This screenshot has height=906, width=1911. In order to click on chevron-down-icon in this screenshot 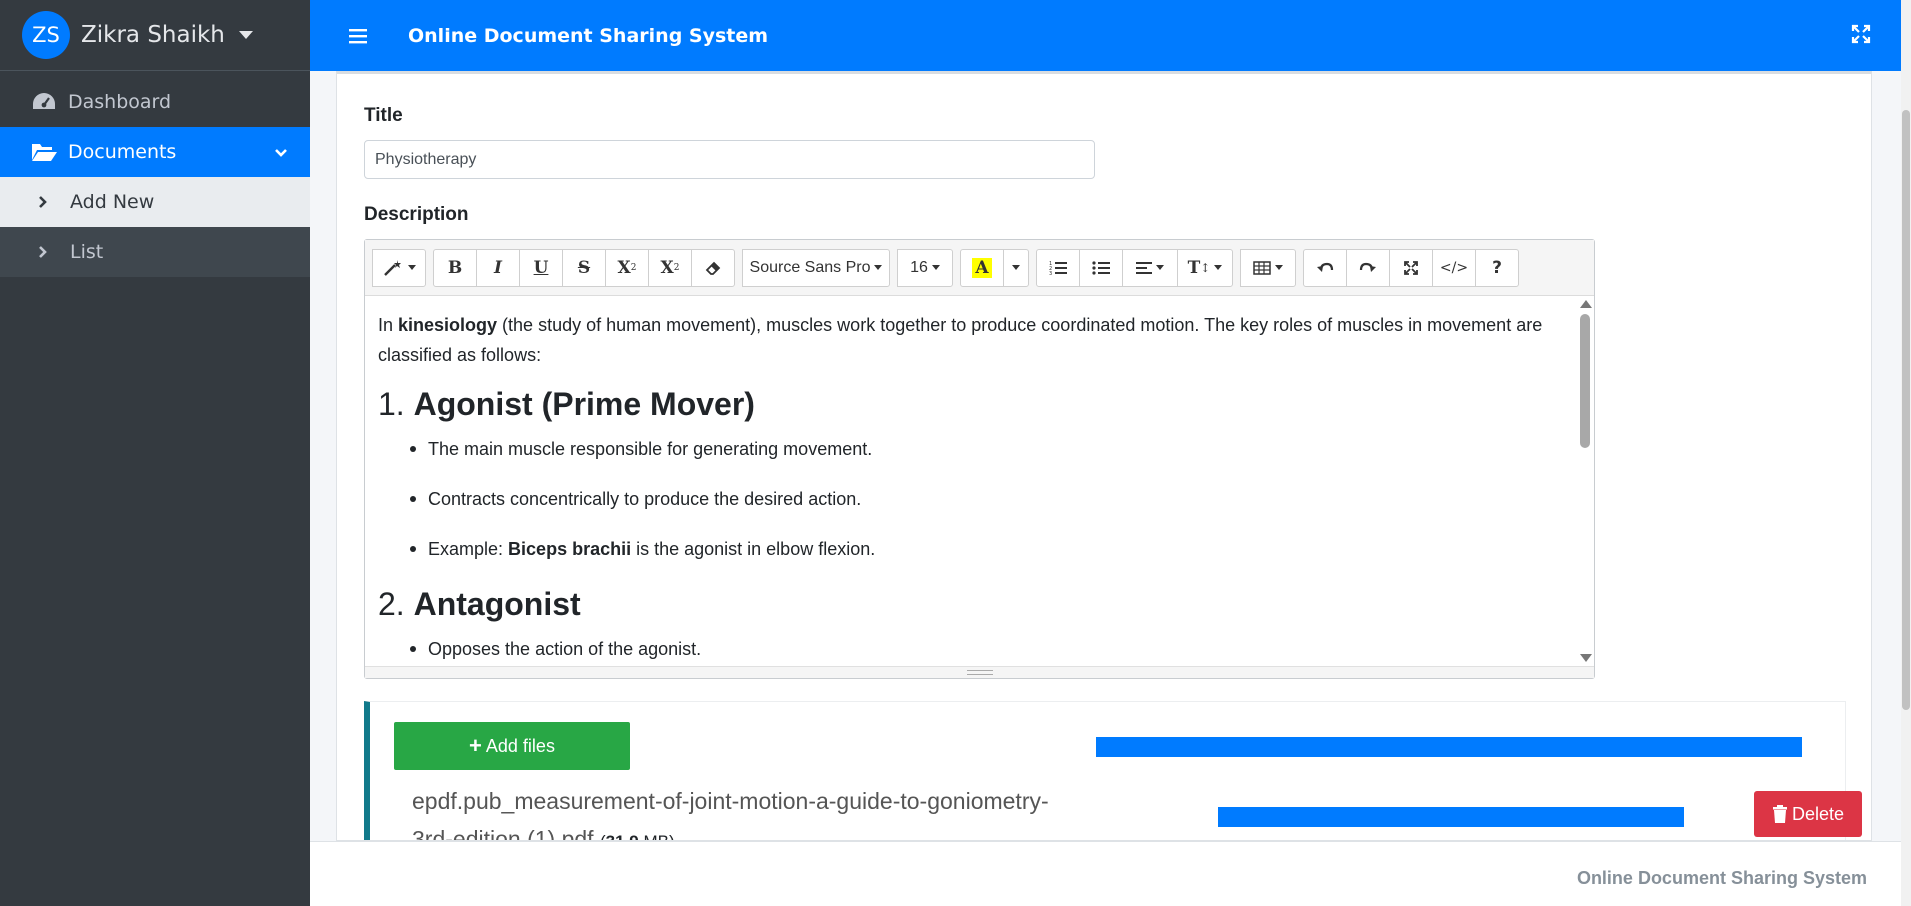, I will do `click(281, 152)`.